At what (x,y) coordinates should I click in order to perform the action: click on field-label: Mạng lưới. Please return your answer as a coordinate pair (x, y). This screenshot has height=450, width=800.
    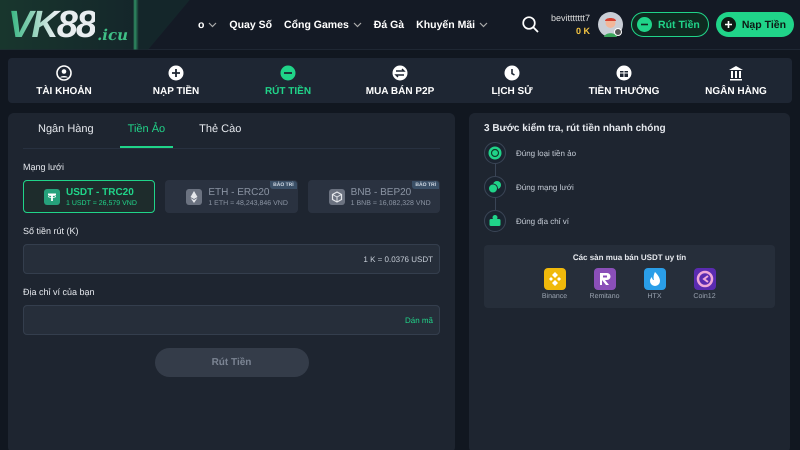
    Looking at the image, I should click on (44, 167).